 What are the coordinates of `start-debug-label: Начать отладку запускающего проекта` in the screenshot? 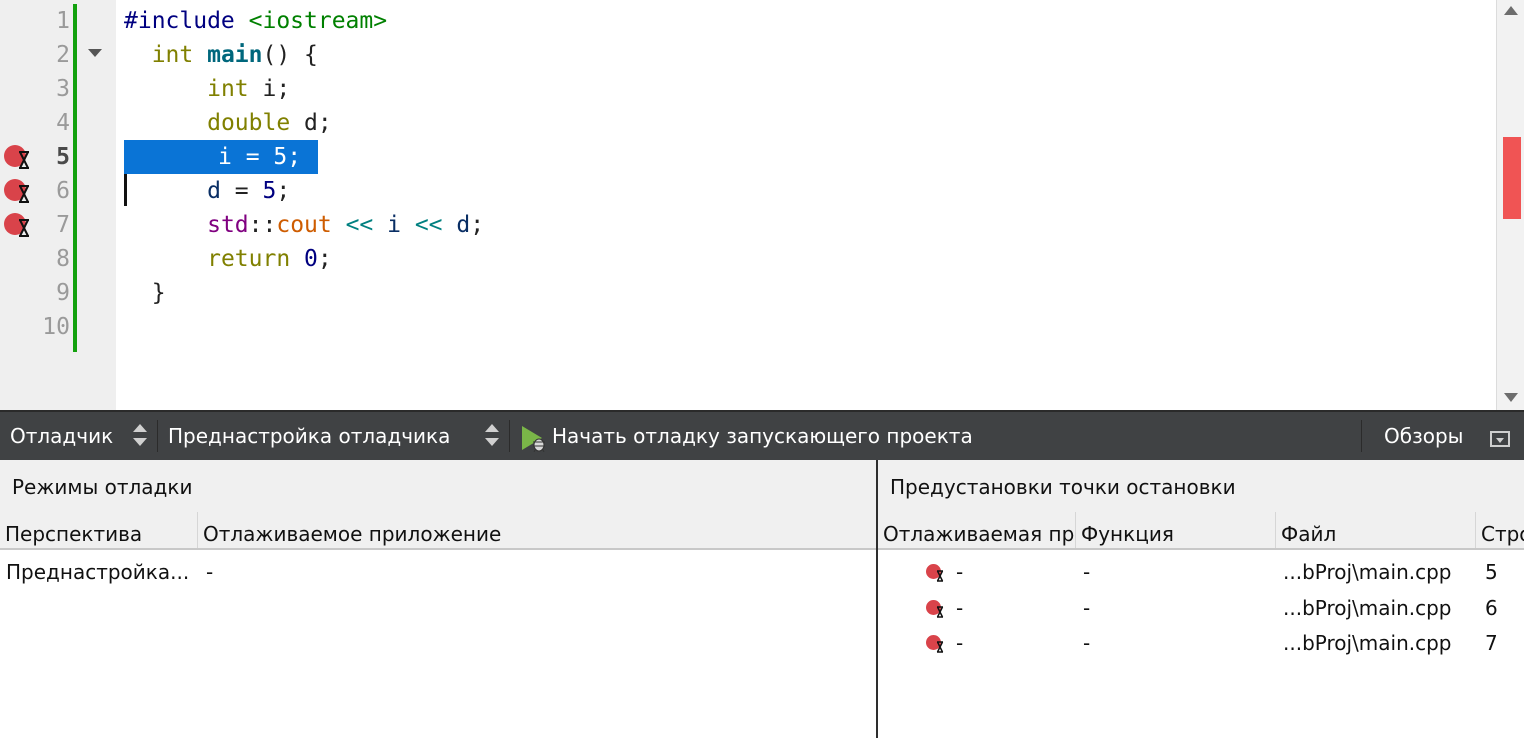 It's located at (762, 436).